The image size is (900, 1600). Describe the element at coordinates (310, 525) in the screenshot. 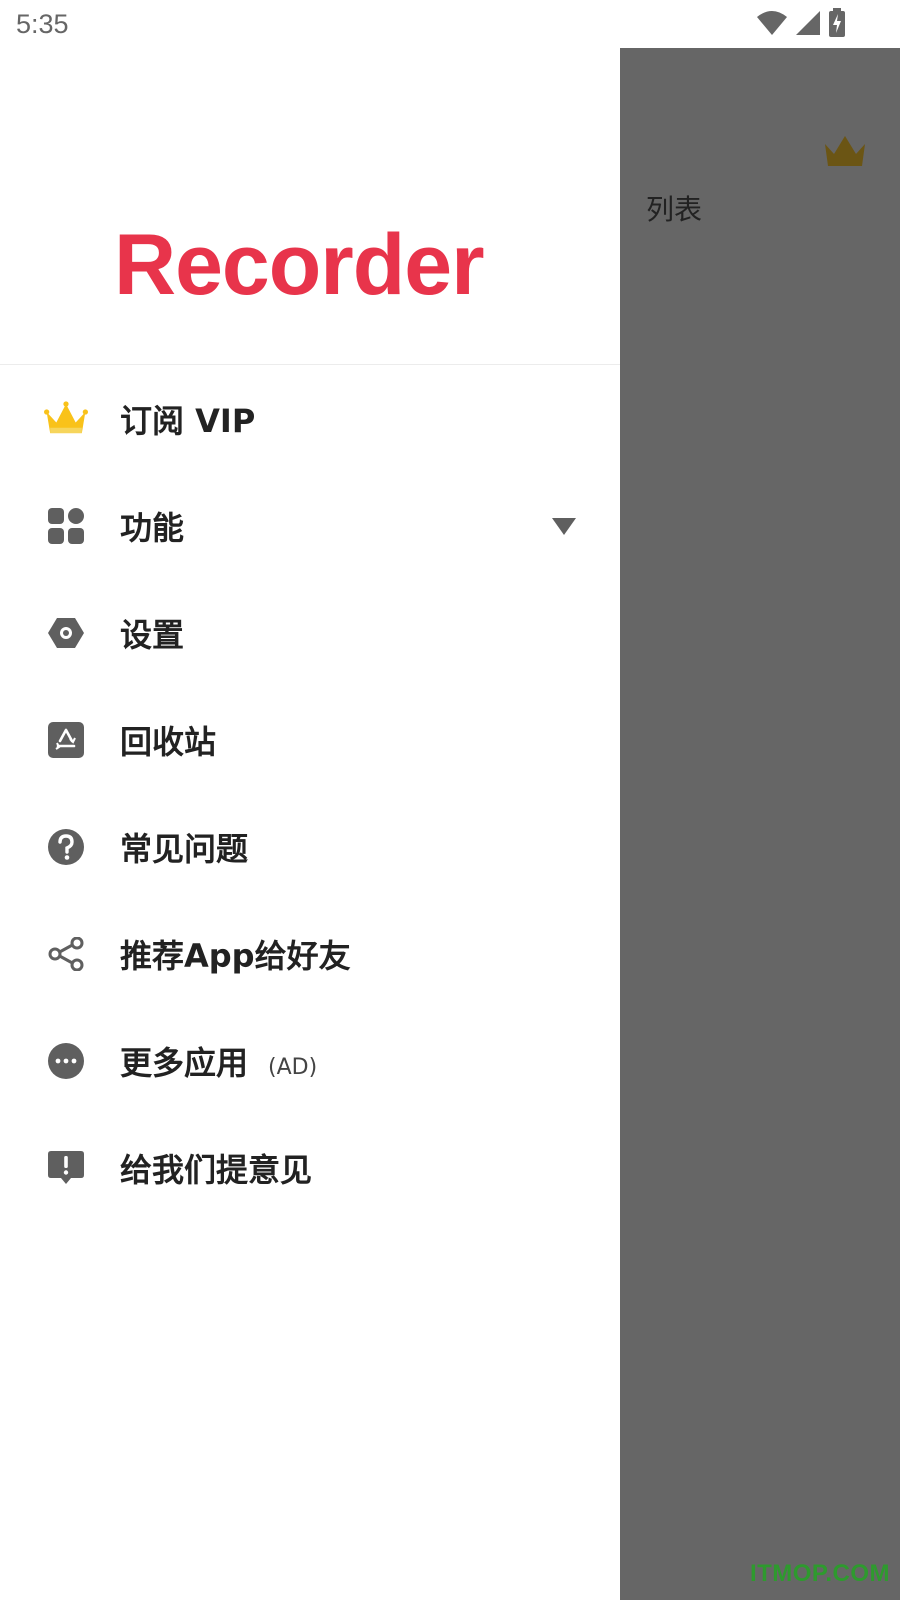

I see `menu-item-features: 功能` at that location.